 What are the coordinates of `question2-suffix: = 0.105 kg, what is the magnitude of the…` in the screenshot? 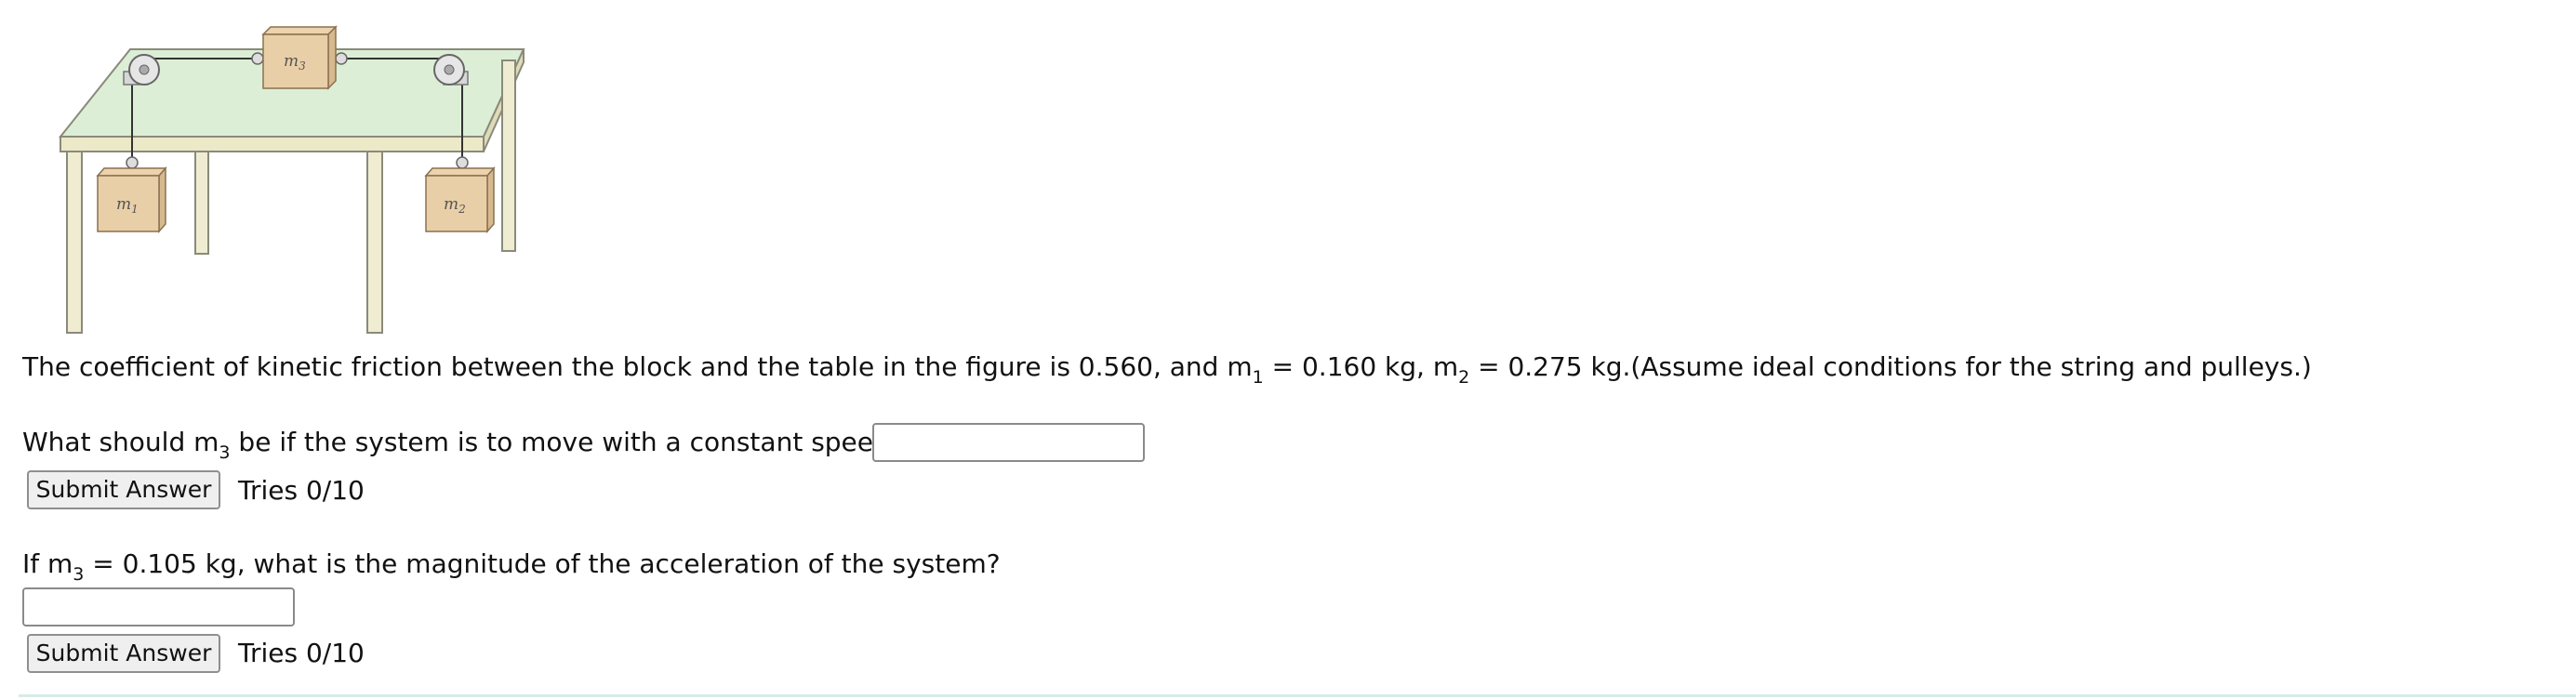 It's located at (542, 563).